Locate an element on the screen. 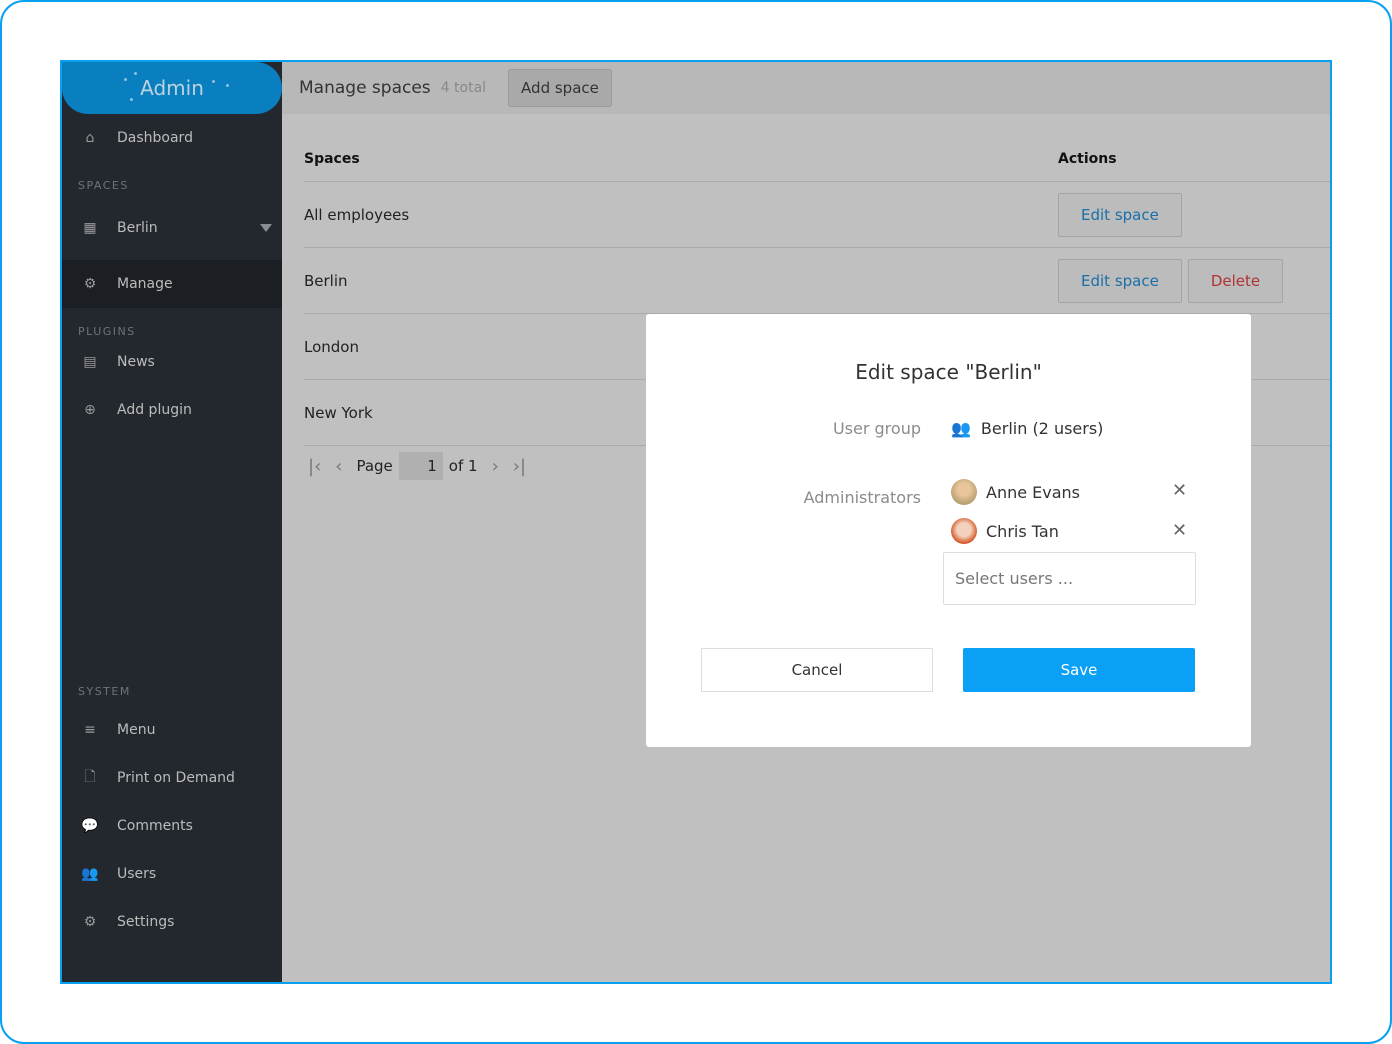  sidebar-item-dashboard: ⌂ Dashboard is located at coordinates (172, 138).